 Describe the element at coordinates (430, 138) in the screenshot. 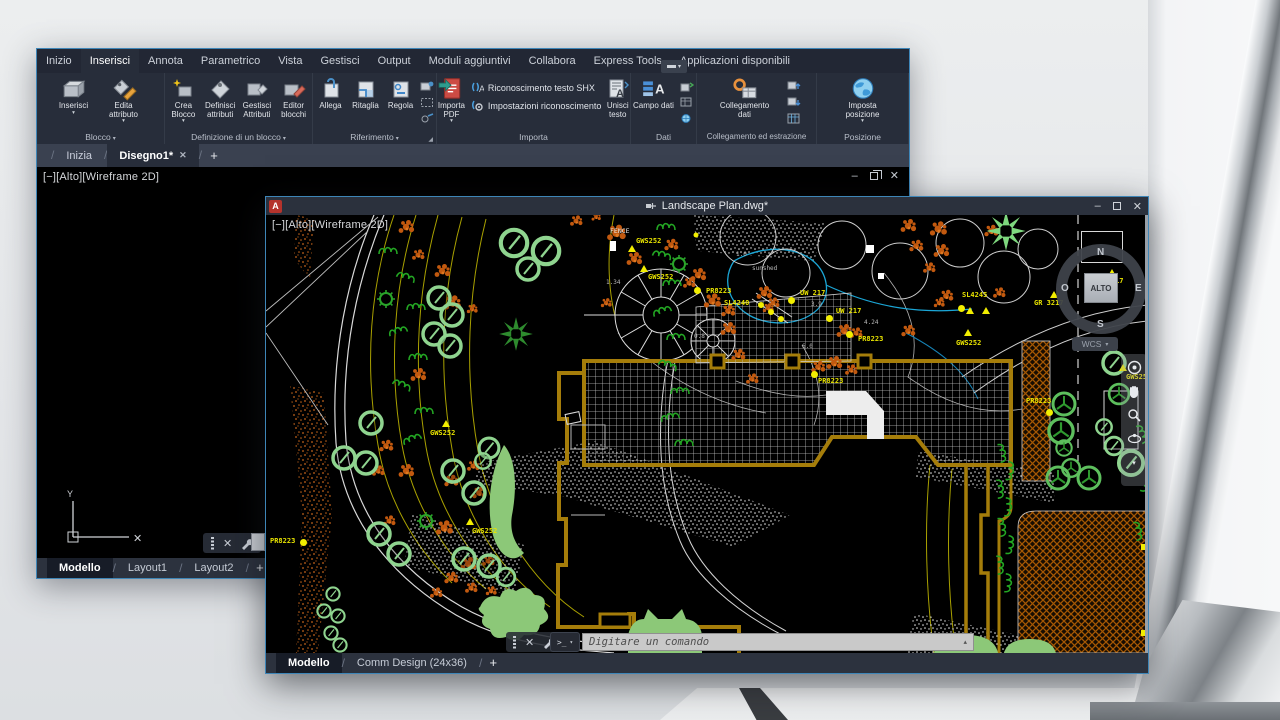

I see `dialog-launcher-icon: ◢` at that location.